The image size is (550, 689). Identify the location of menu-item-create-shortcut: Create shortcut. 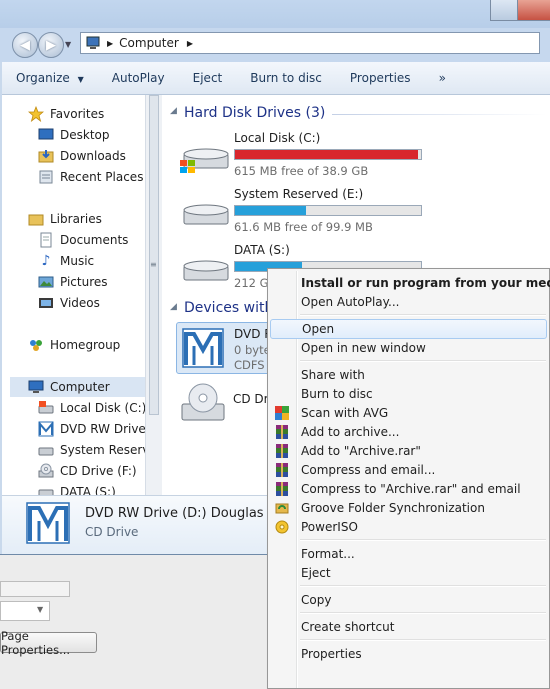
(408, 627).